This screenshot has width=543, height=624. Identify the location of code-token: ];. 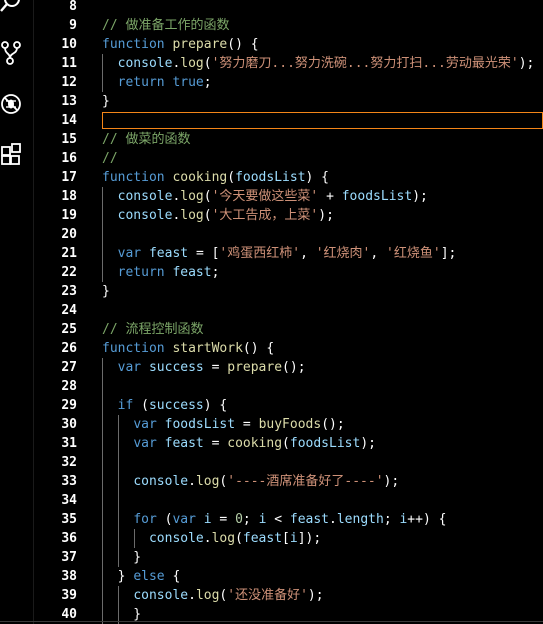
(448, 253).